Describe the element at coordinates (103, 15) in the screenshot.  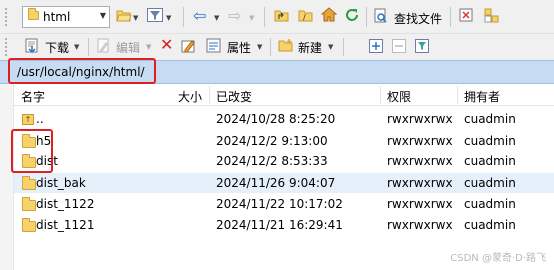
I see `chevron-down-icon: ▼` at that location.